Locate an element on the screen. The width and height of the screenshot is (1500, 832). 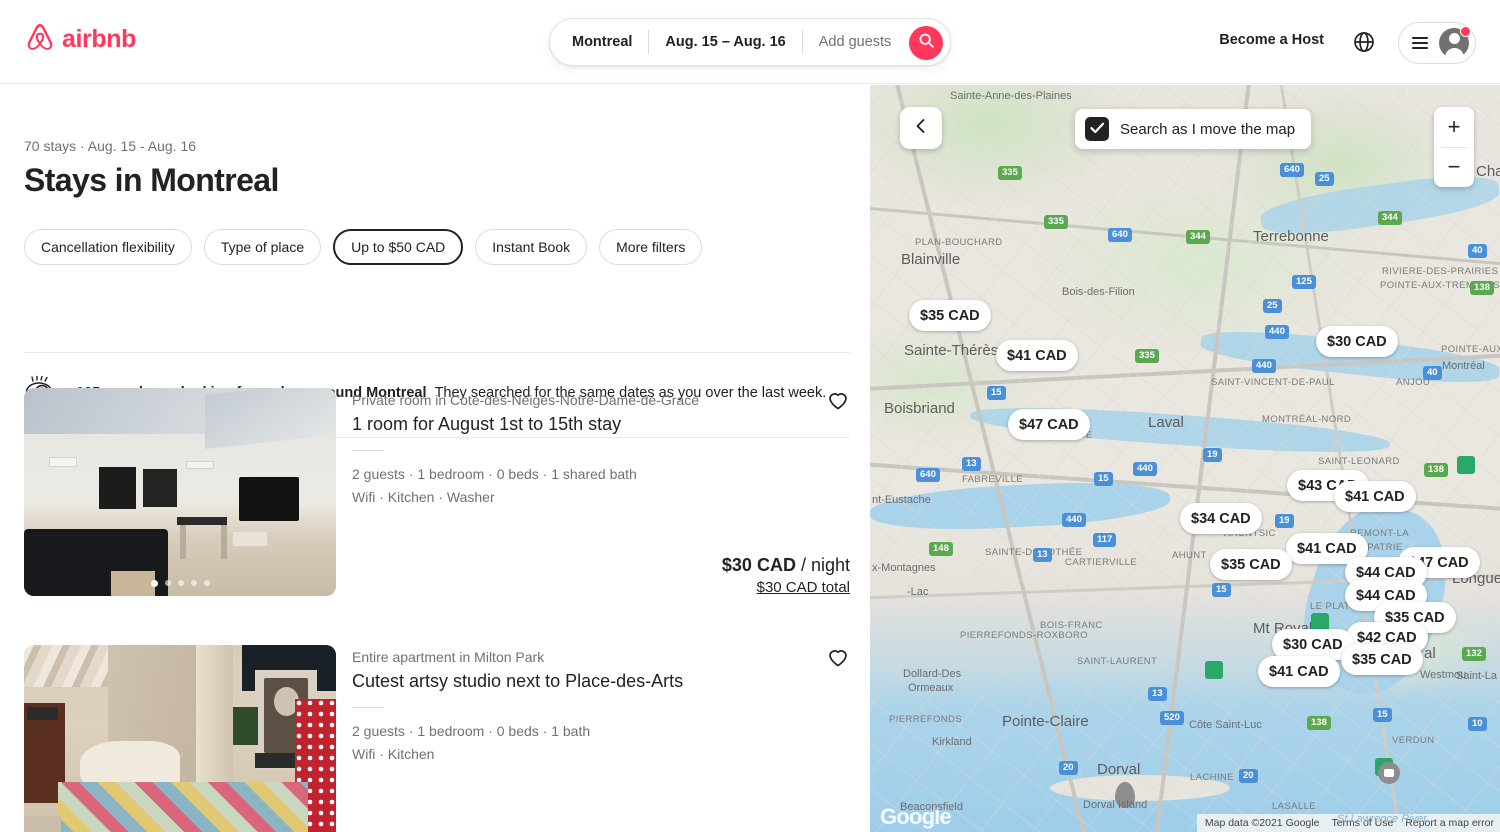
map-road-shield: 125 is located at coordinates (1304, 282).